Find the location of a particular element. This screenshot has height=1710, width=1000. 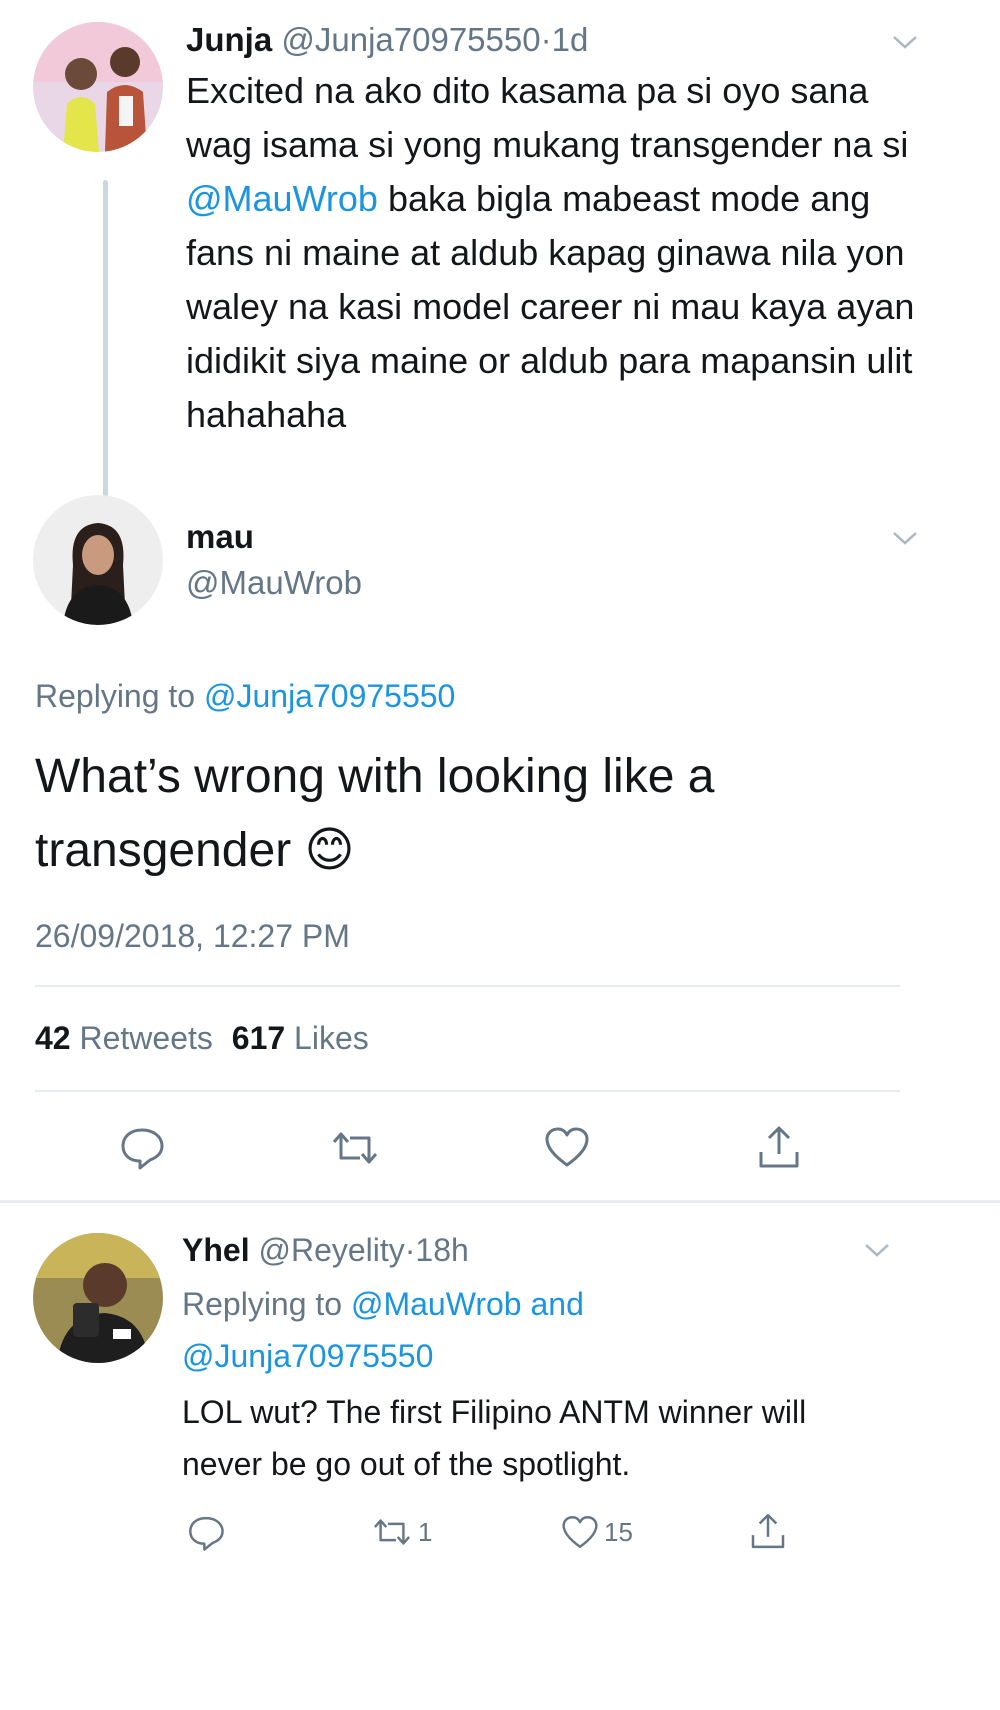

like-button: 15 is located at coordinates (596, 1532).